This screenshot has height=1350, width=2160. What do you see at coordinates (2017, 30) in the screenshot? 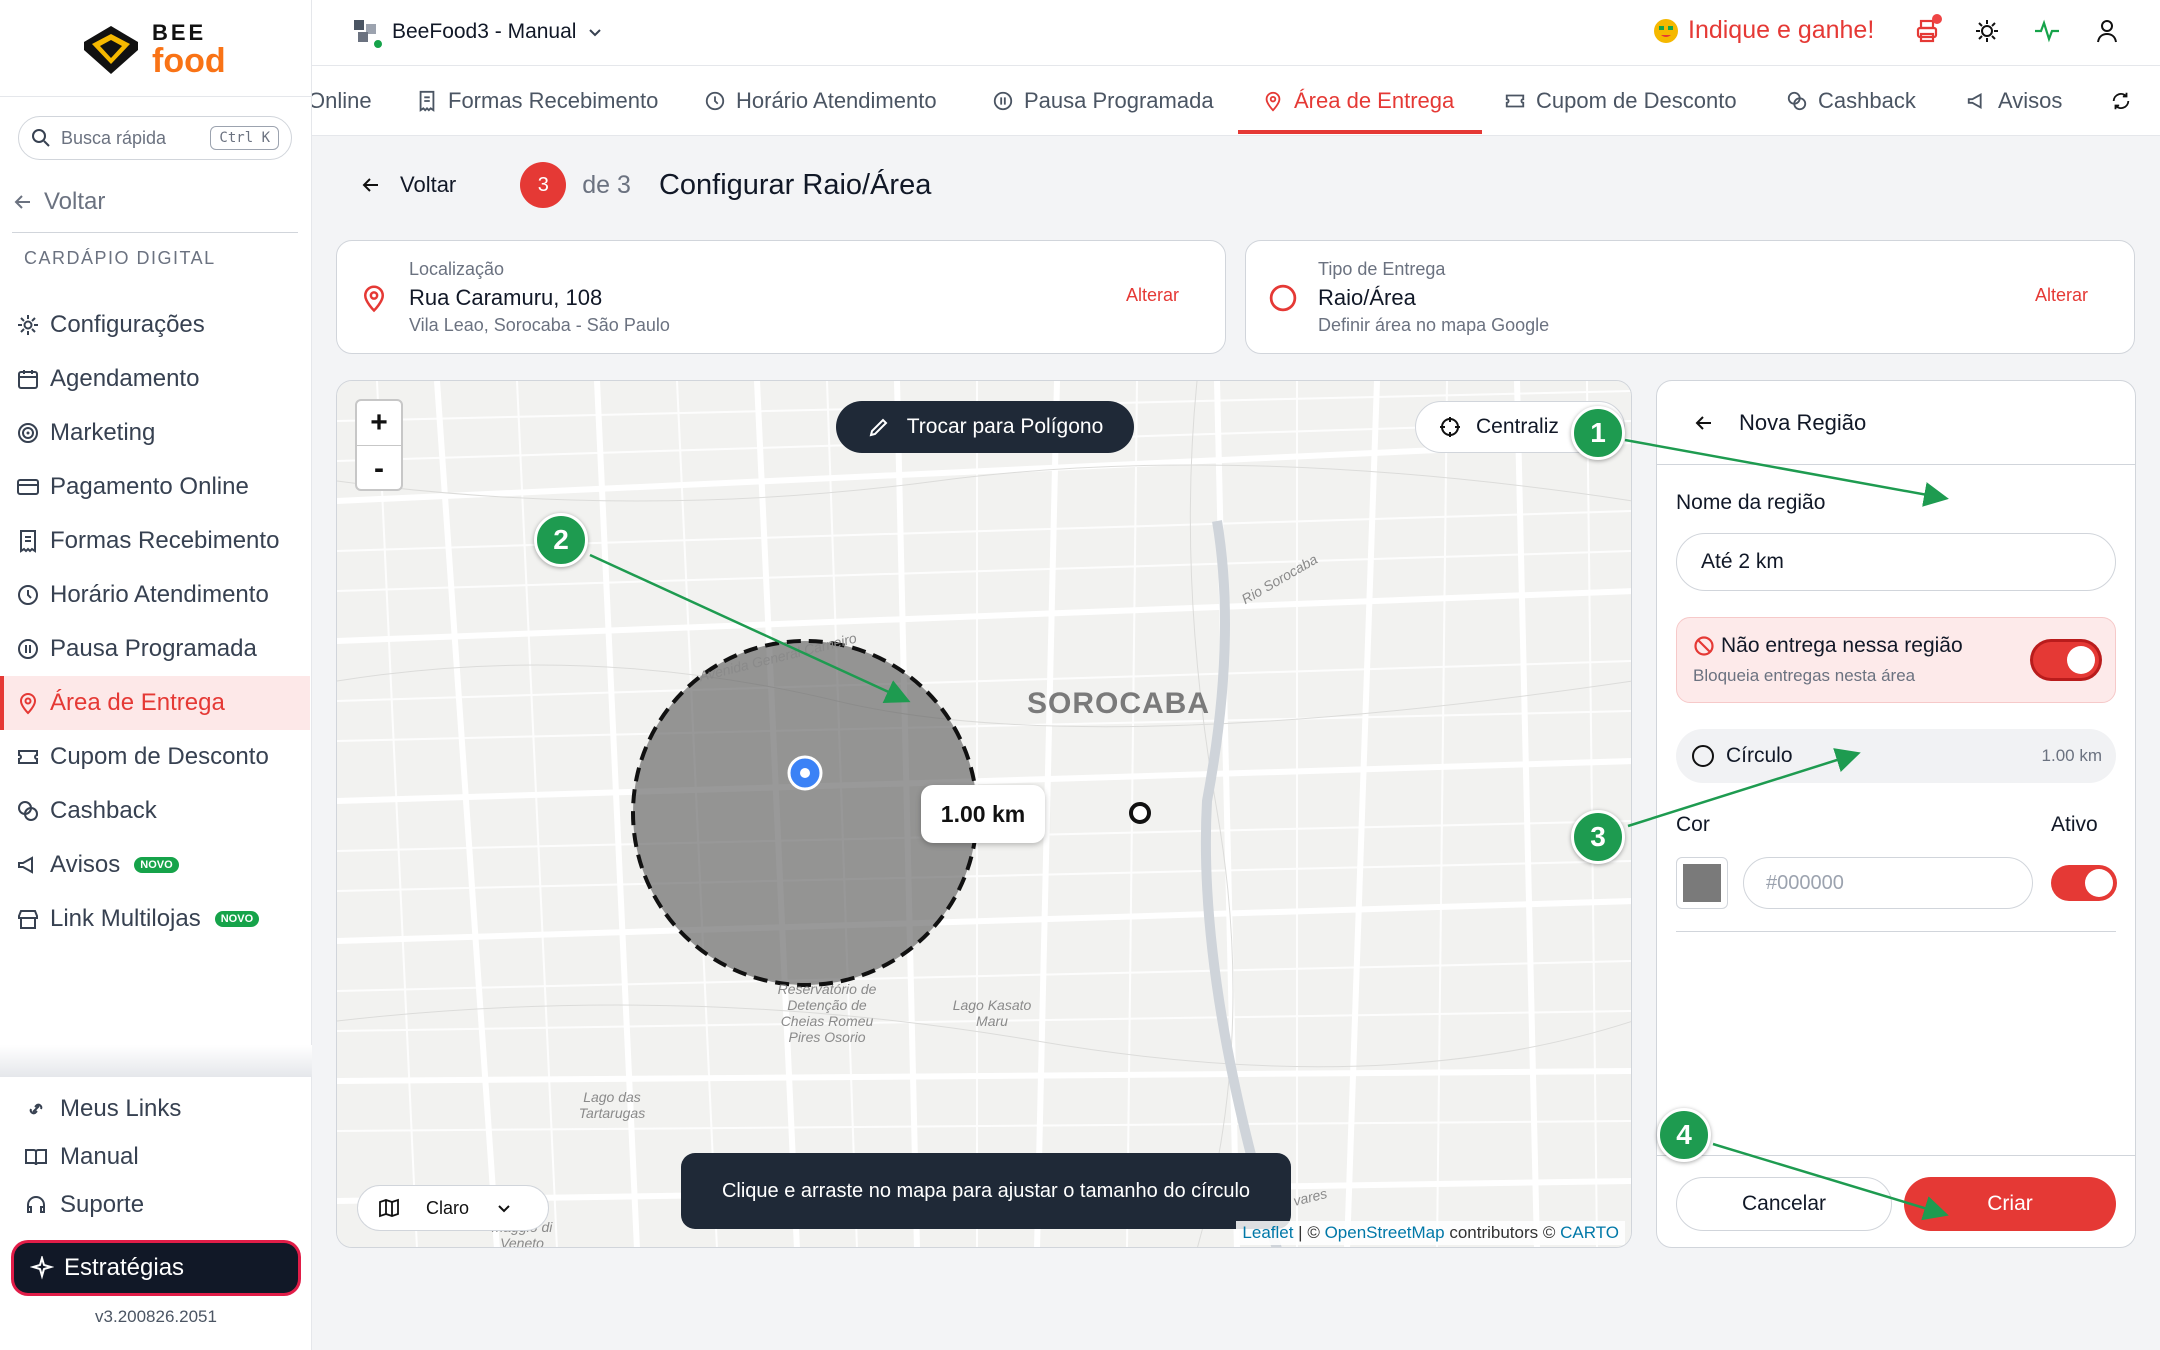
I see `header-actions` at bounding box center [2017, 30].